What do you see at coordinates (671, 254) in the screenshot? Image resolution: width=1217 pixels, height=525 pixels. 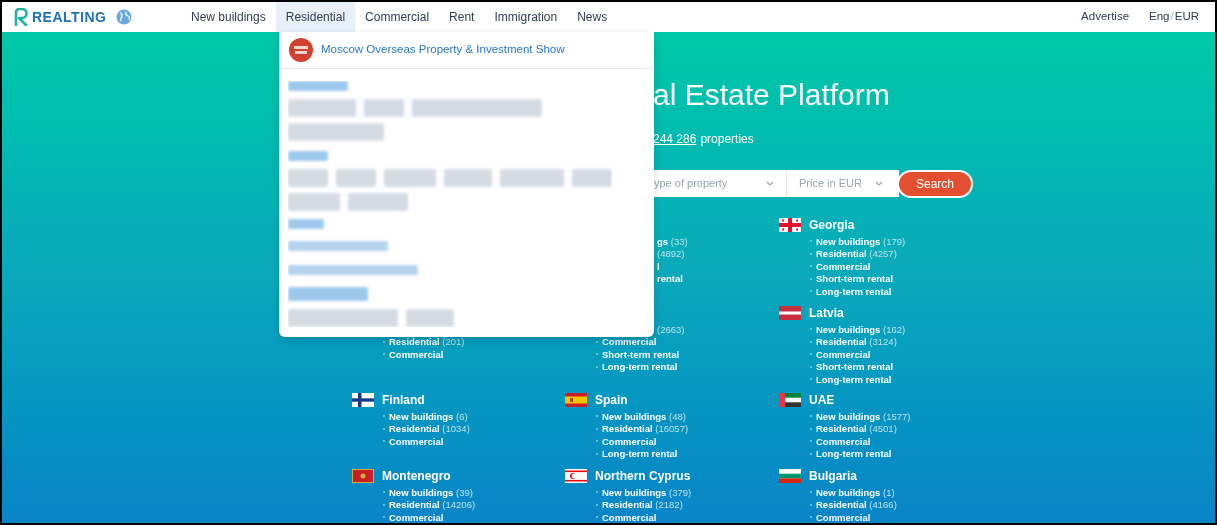 I see `category-link: (4892)` at bounding box center [671, 254].